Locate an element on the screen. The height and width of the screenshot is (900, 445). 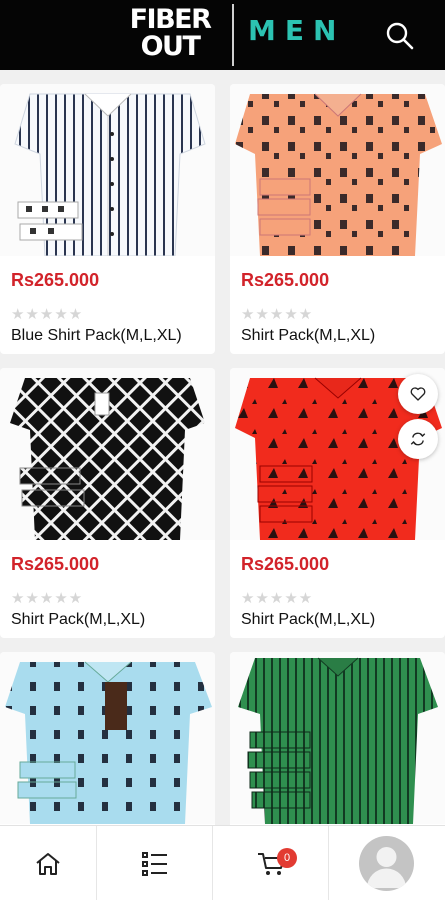
avatar is located at coordinates (386, 863).